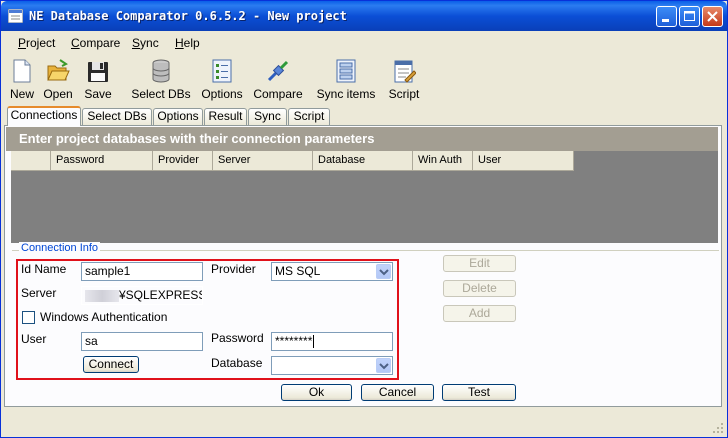 The height and width of the screenshot is (438, 728). What do you see at coordinates (34, 339) in the screenshot?
I see `user-label: User` at bounding box center [34, 339].